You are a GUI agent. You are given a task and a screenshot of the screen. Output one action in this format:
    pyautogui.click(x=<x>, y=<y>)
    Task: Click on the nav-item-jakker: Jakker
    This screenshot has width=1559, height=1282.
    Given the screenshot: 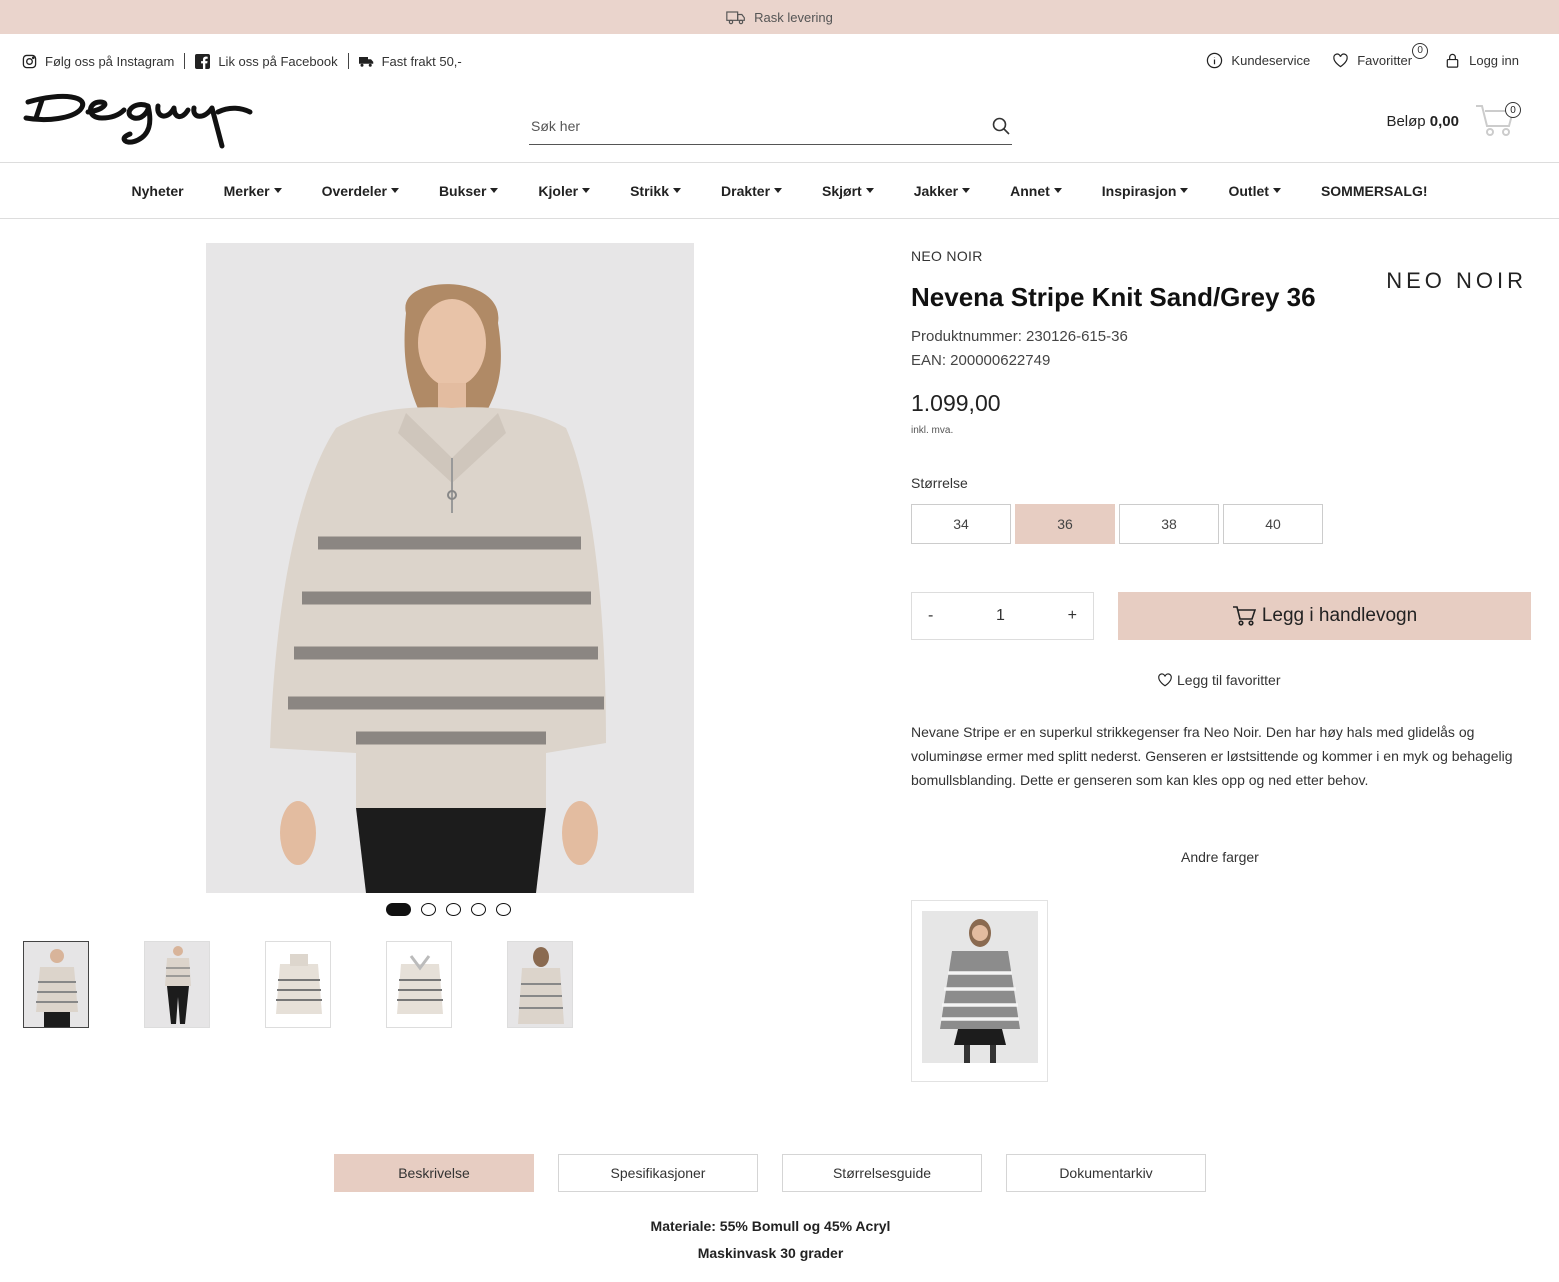 What is the action you would take?
    pyautogui.click(x=942, y=190)
    